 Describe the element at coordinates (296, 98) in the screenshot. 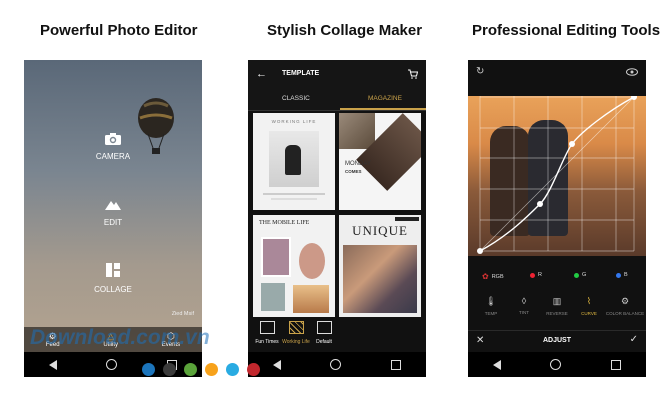

I see `tab-classic: CLASSIC` at that location.